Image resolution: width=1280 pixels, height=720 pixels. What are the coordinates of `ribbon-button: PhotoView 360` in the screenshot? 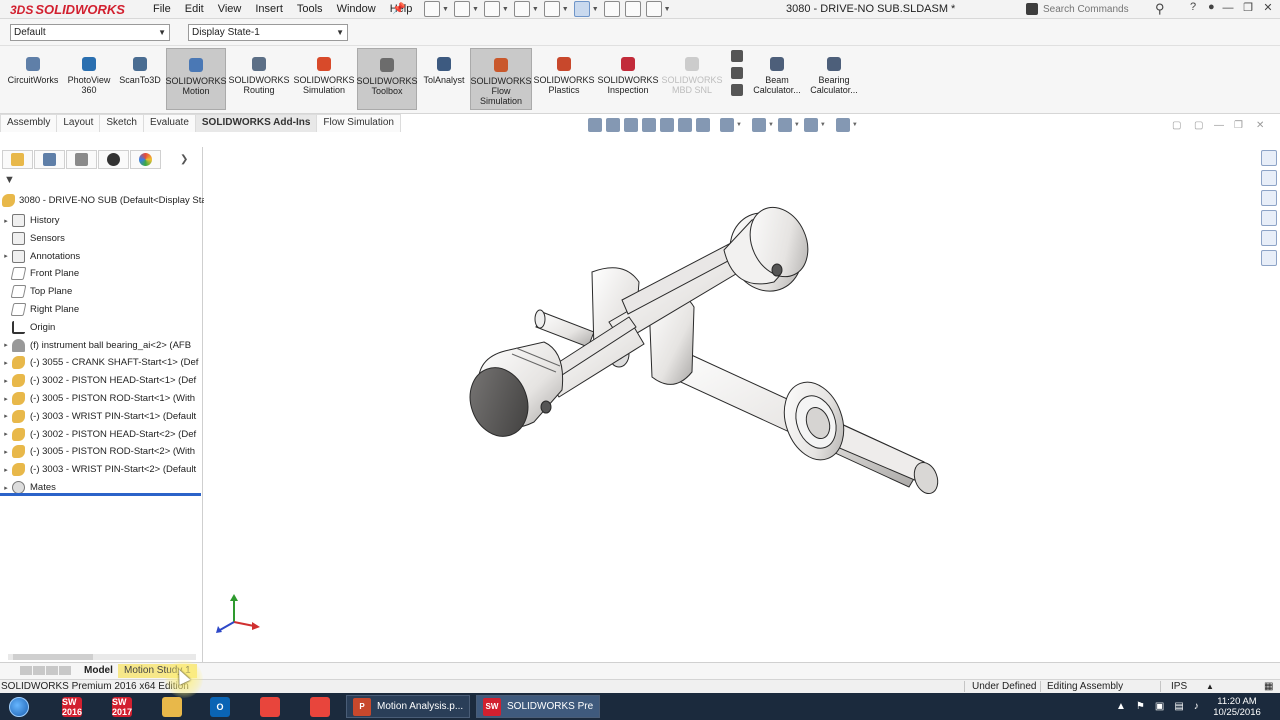 It's located at (89, 79).